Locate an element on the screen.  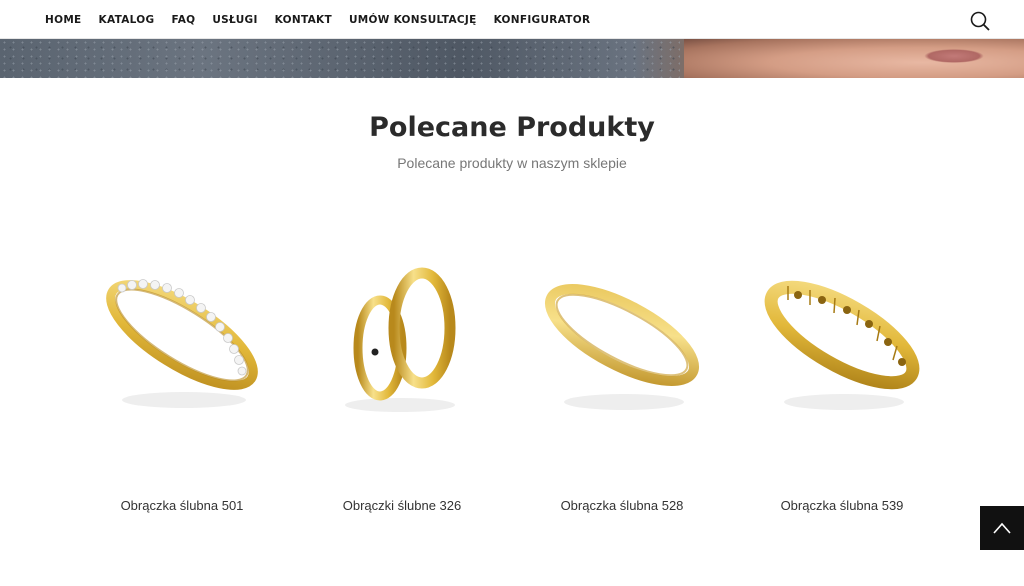
product-card: Obrączka ślubna 539 is located at coordinates (842, 380).